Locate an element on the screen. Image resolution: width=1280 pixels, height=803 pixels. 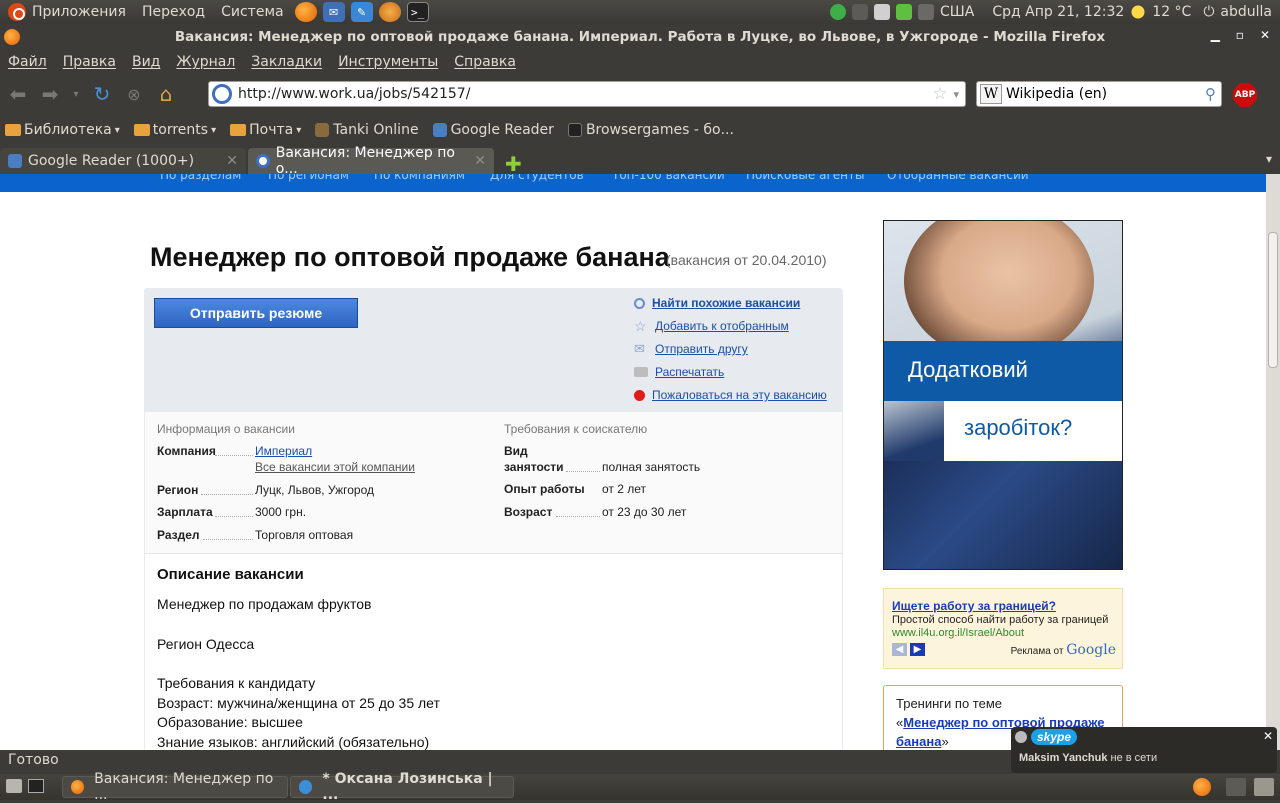
workspace-switcher is located at coordinates (1236, 787).